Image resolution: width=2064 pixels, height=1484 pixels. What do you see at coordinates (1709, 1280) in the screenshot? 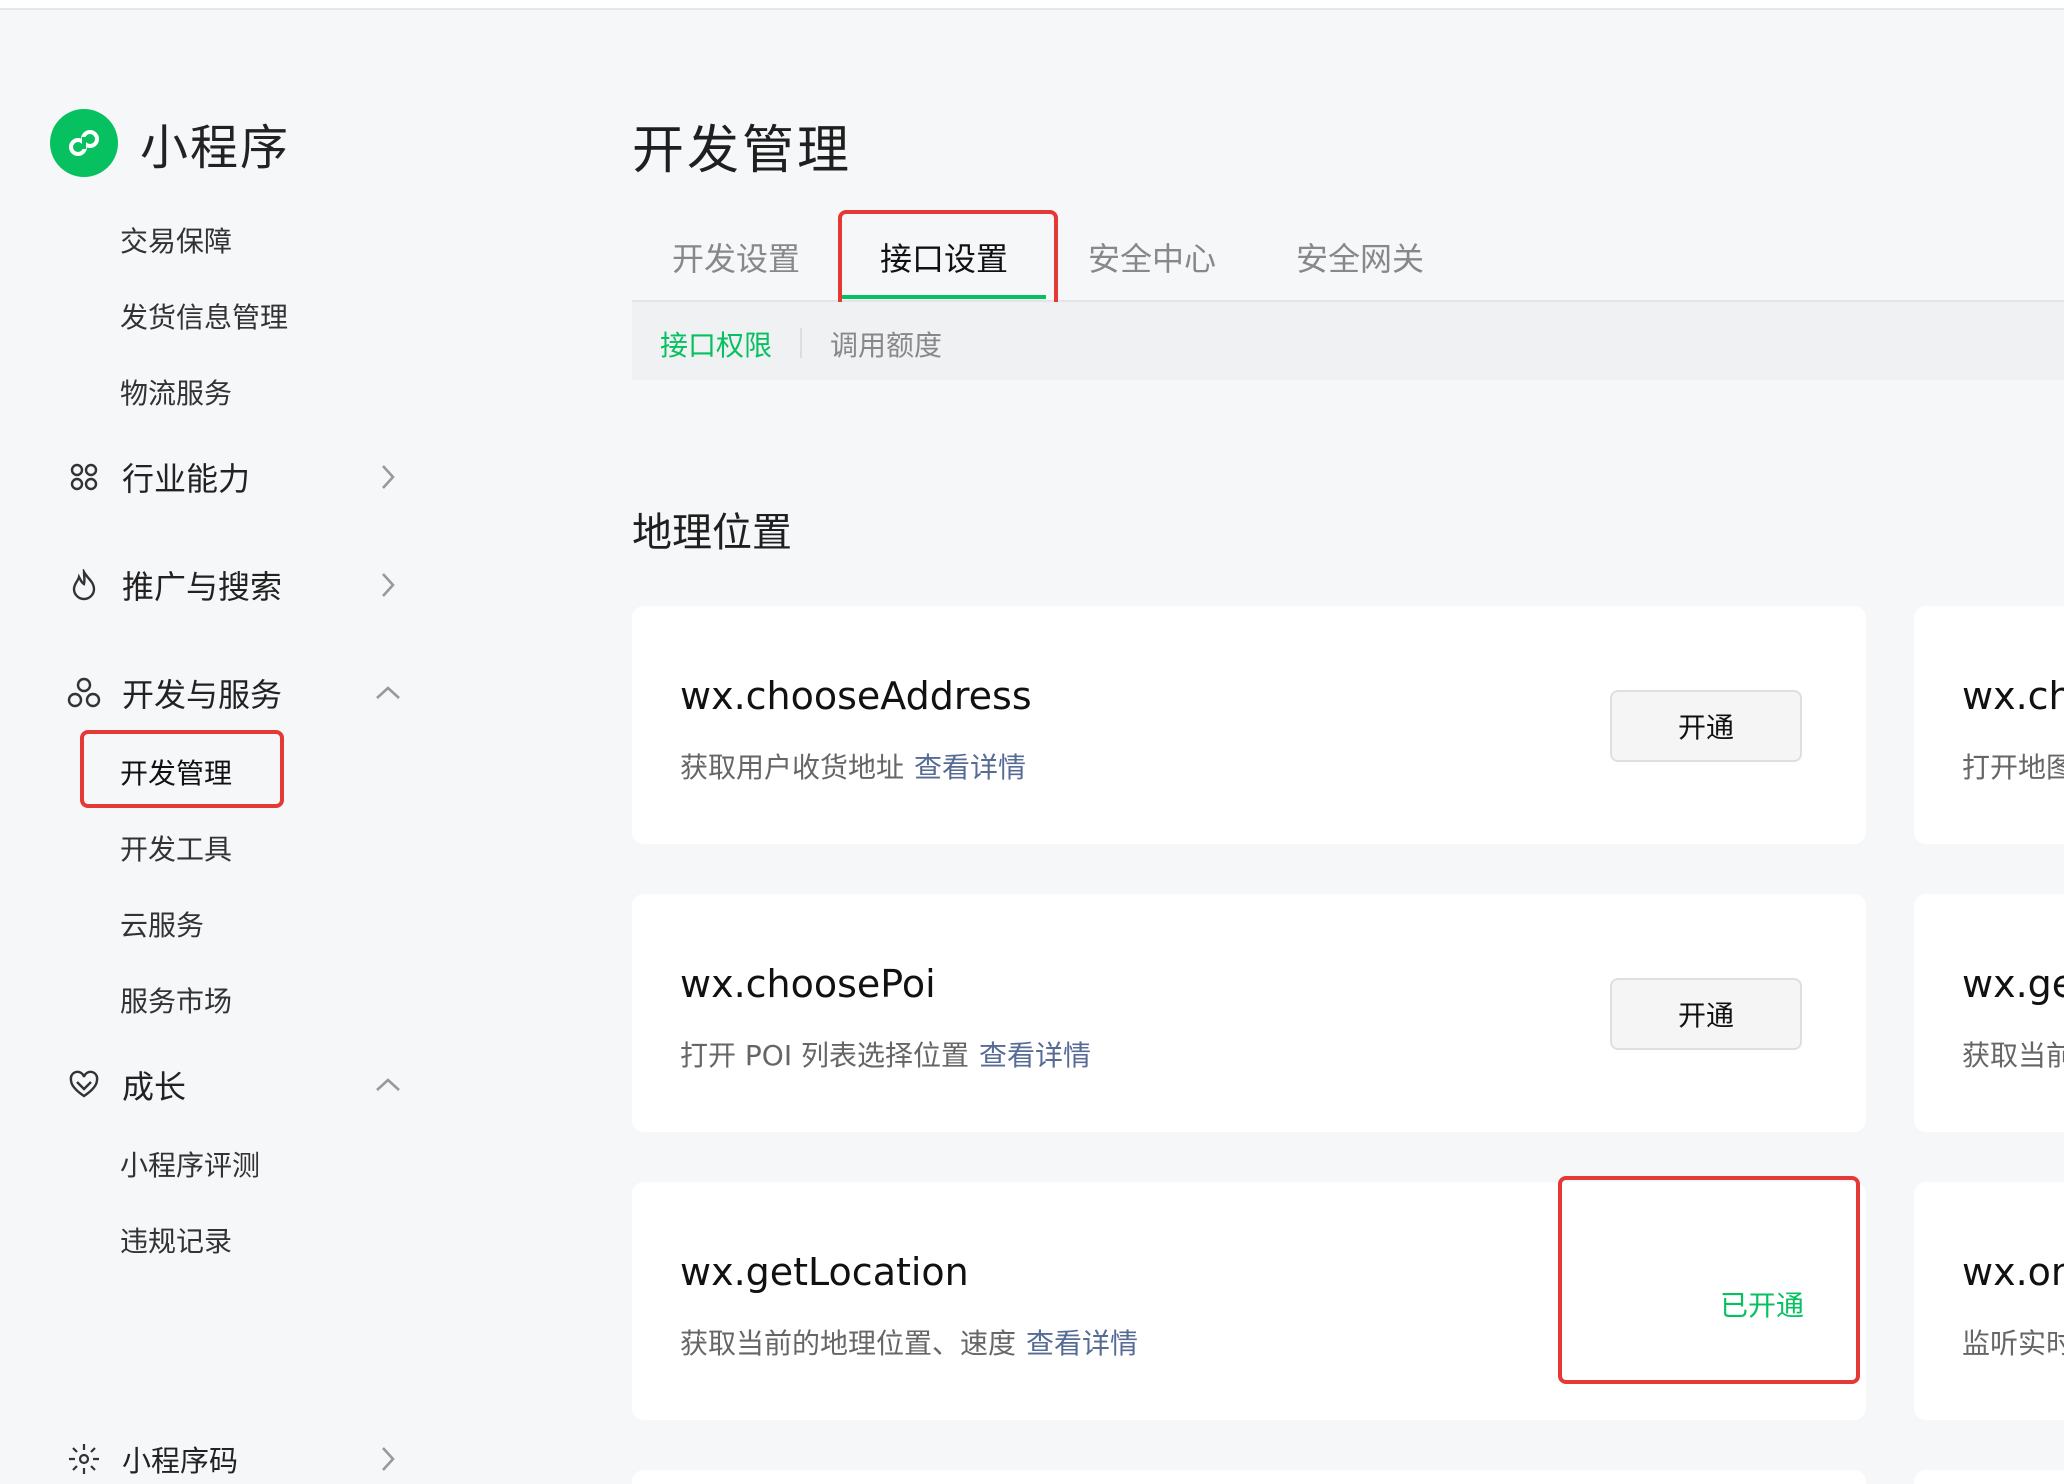
I see `highlight-box-enabled-status` at bounding box center [1709, 1280].